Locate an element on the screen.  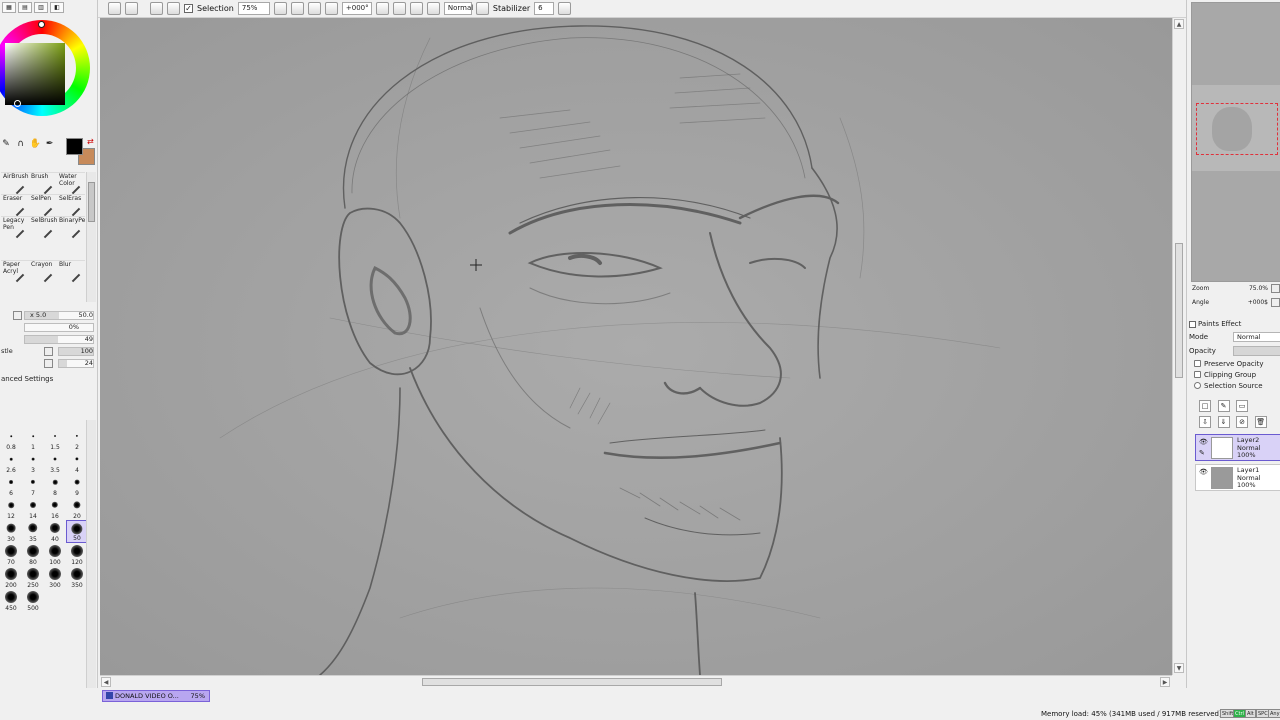
brush-size-12: 12 is located at coordinates (11, 508).